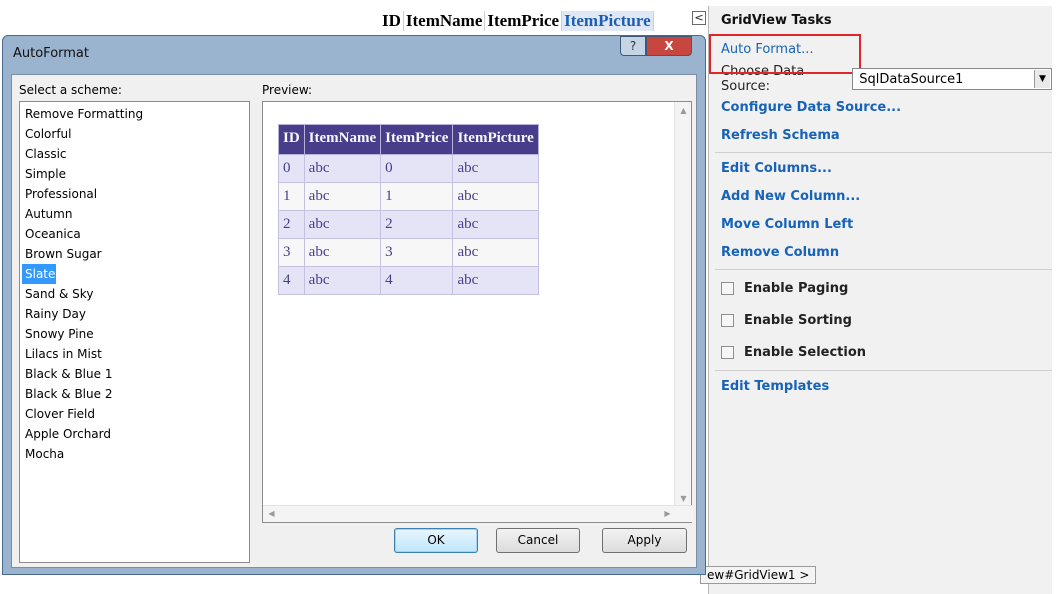 This screenshot has height=594, width=1058. What do you see at coordinates (683, 110) in the screenshot?
I see `scroll-up-icon: ▲` at bounding box center [683, 110].